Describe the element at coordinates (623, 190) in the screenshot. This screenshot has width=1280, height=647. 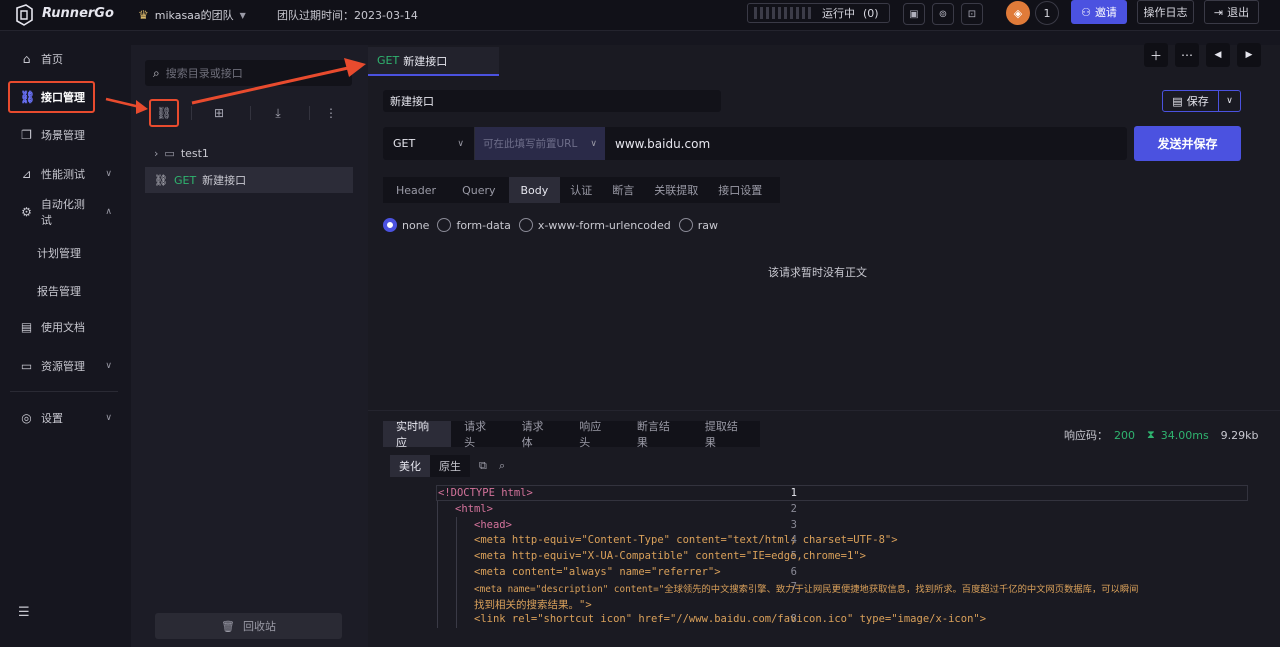
I see `tab-assertion: 断言` at that location.